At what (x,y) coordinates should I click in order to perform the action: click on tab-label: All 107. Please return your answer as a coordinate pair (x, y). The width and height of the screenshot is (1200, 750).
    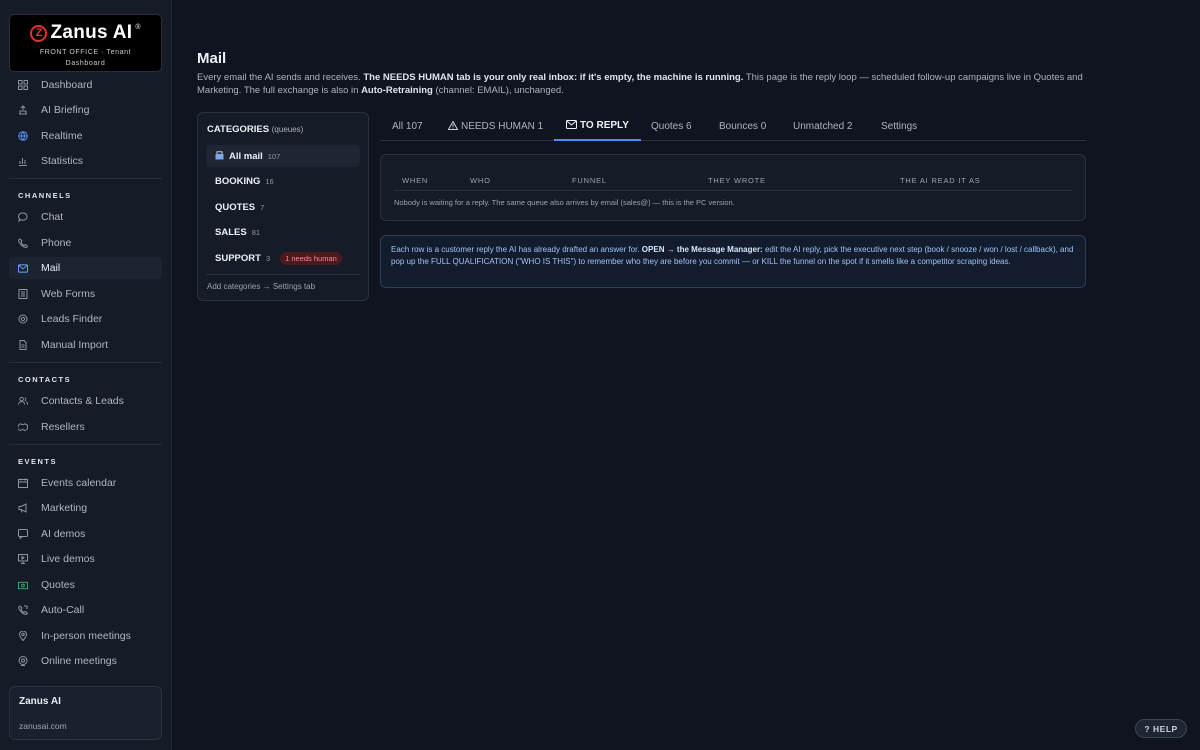
    Looking at the image, I should click on (407, 126).